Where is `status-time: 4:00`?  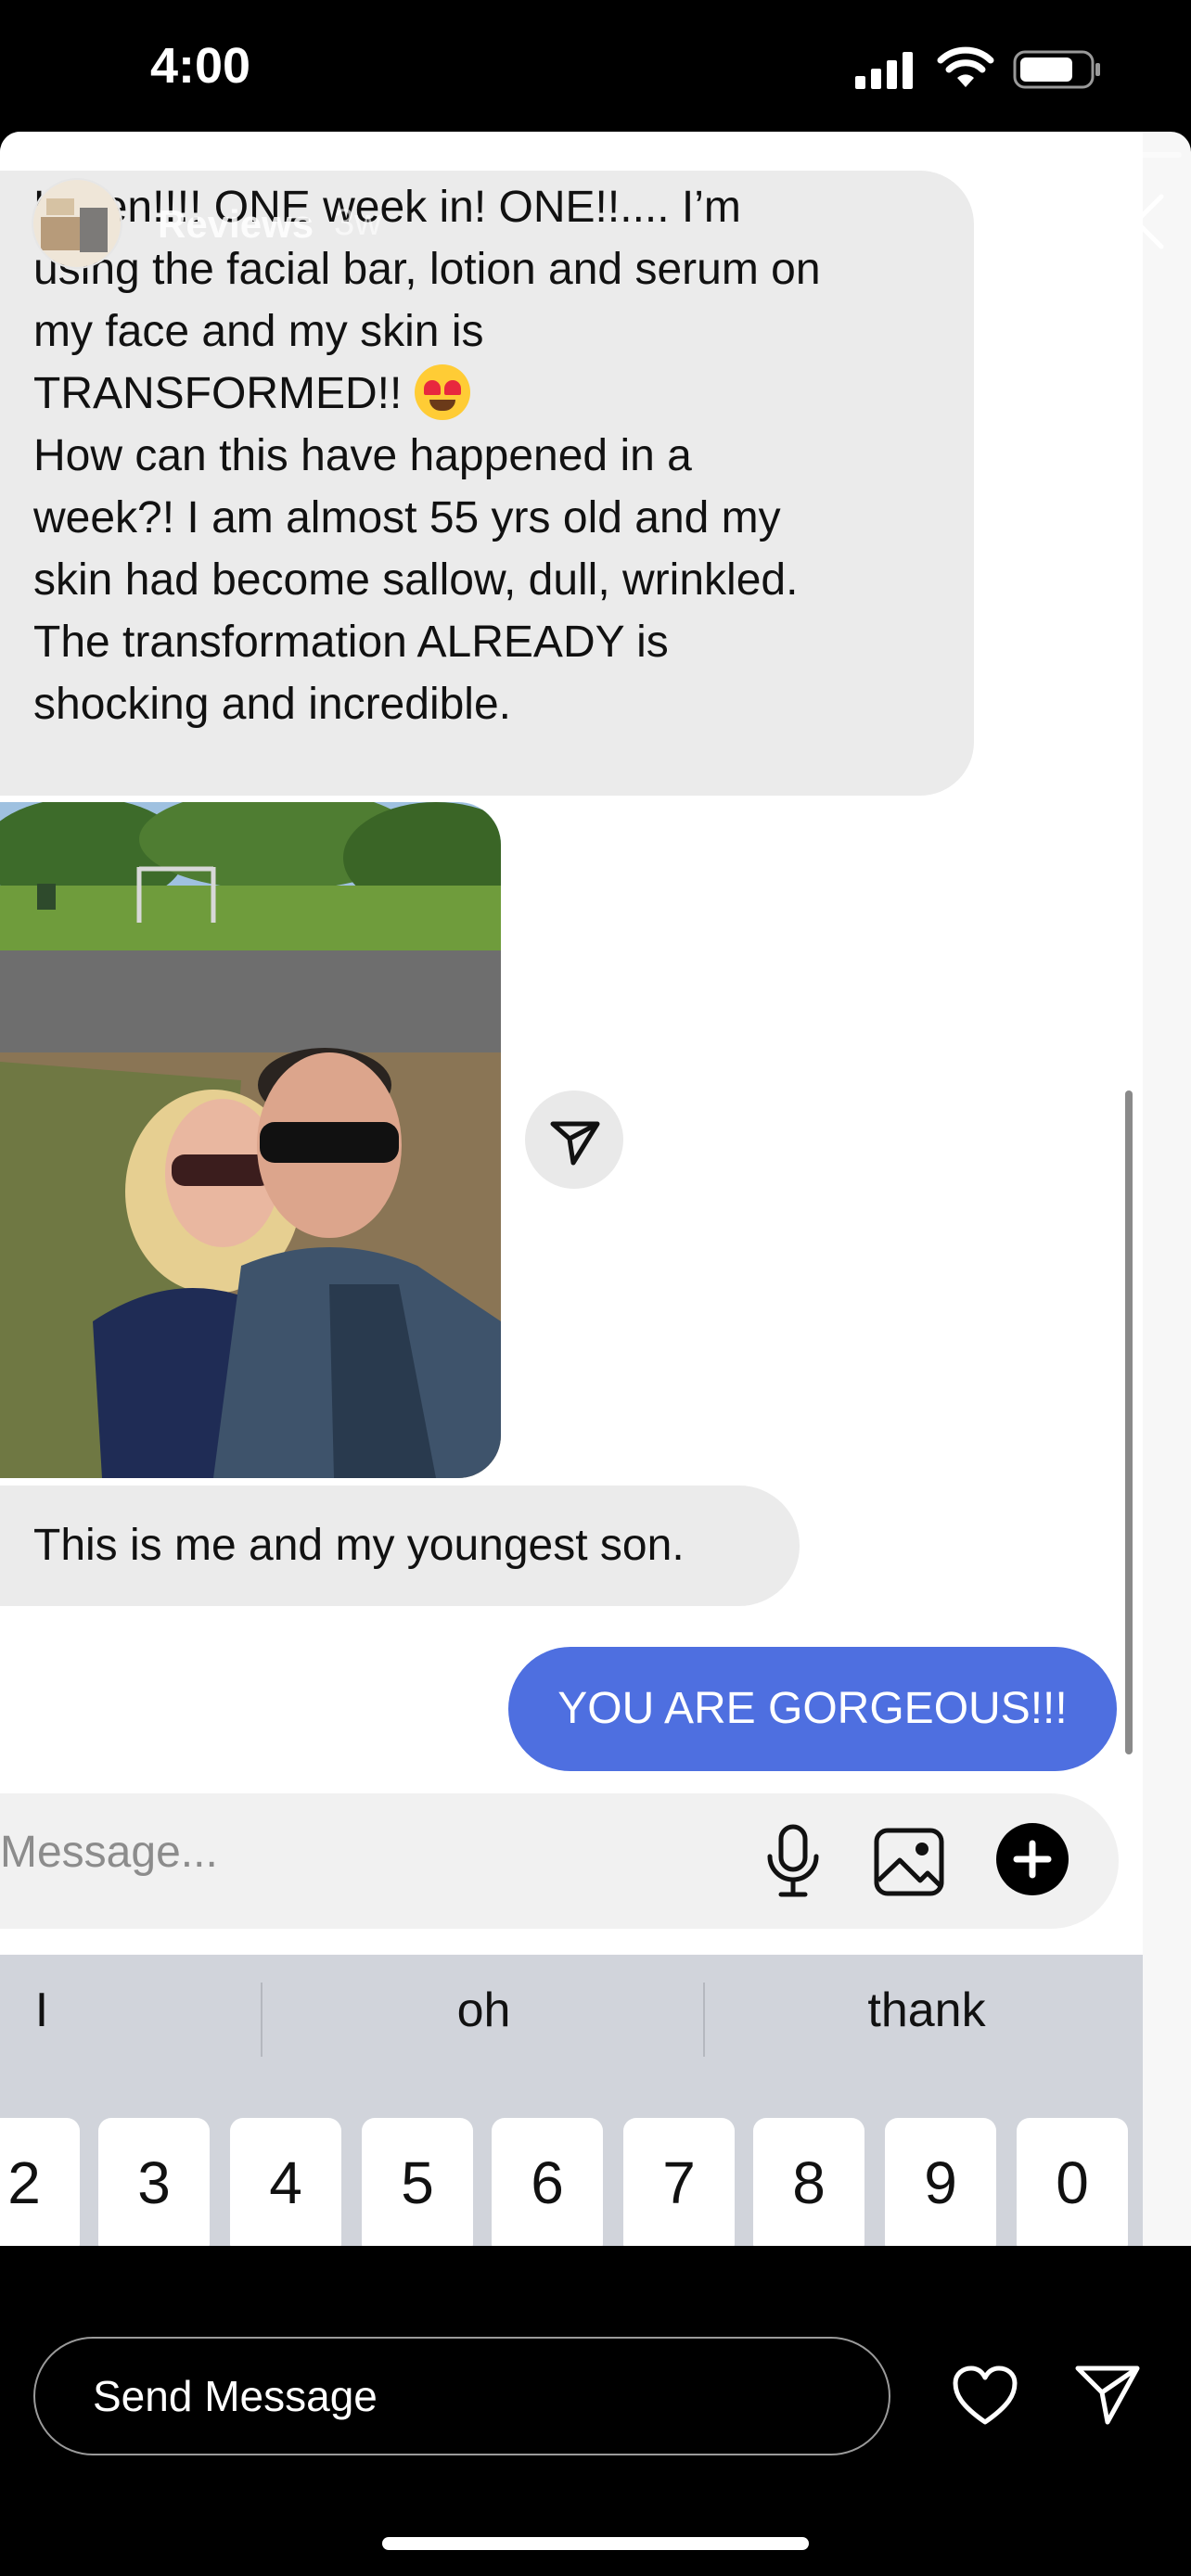 status-time: 4:00 is located at coordinates (200, 66).